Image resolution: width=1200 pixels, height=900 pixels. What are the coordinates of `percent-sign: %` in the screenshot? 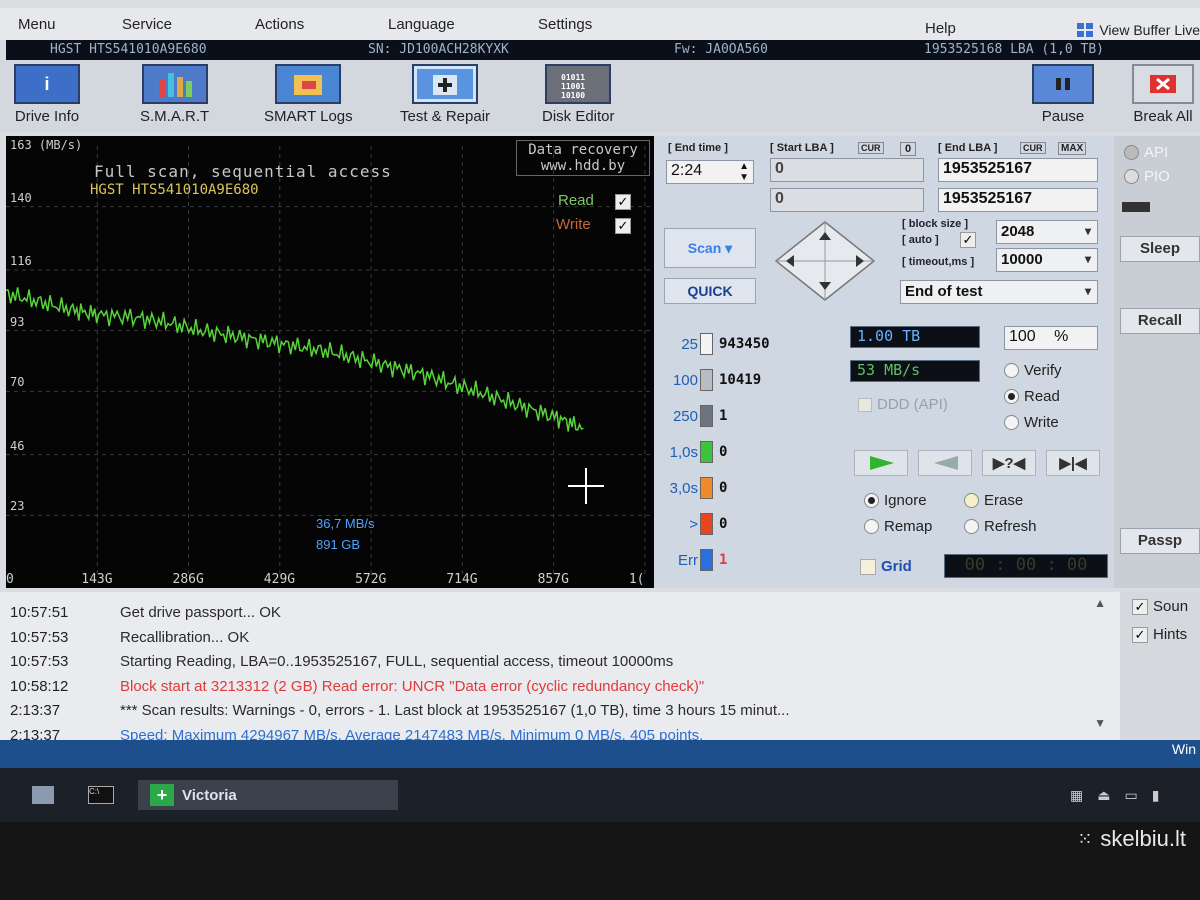 It's located at (1061, 336).